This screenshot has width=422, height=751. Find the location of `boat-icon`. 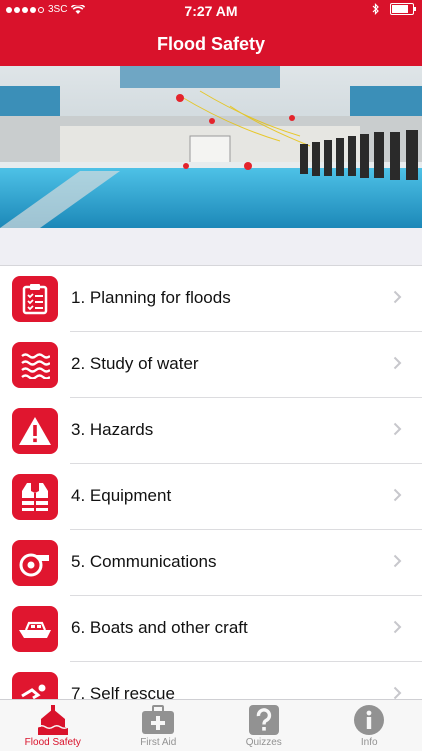

boat-icon is located at coordinates (35, 629).